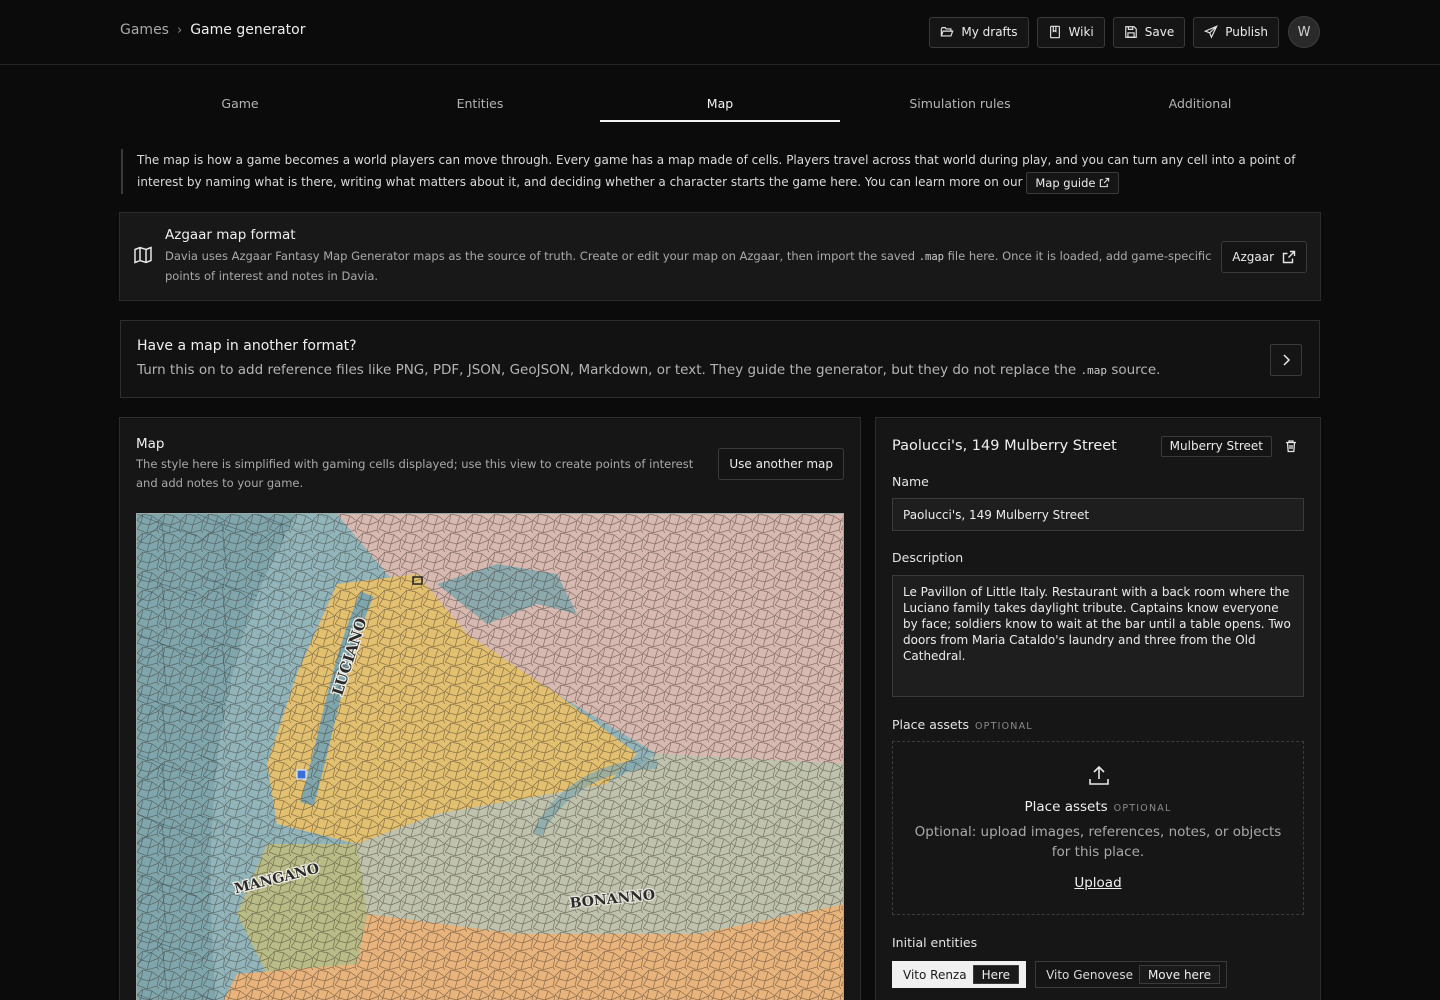 The height and width of the screenshot is (1000, 1440). Describe the element at coordinates (480, 105) in the screenshot. I see `tab-entities: Entities` at that location.